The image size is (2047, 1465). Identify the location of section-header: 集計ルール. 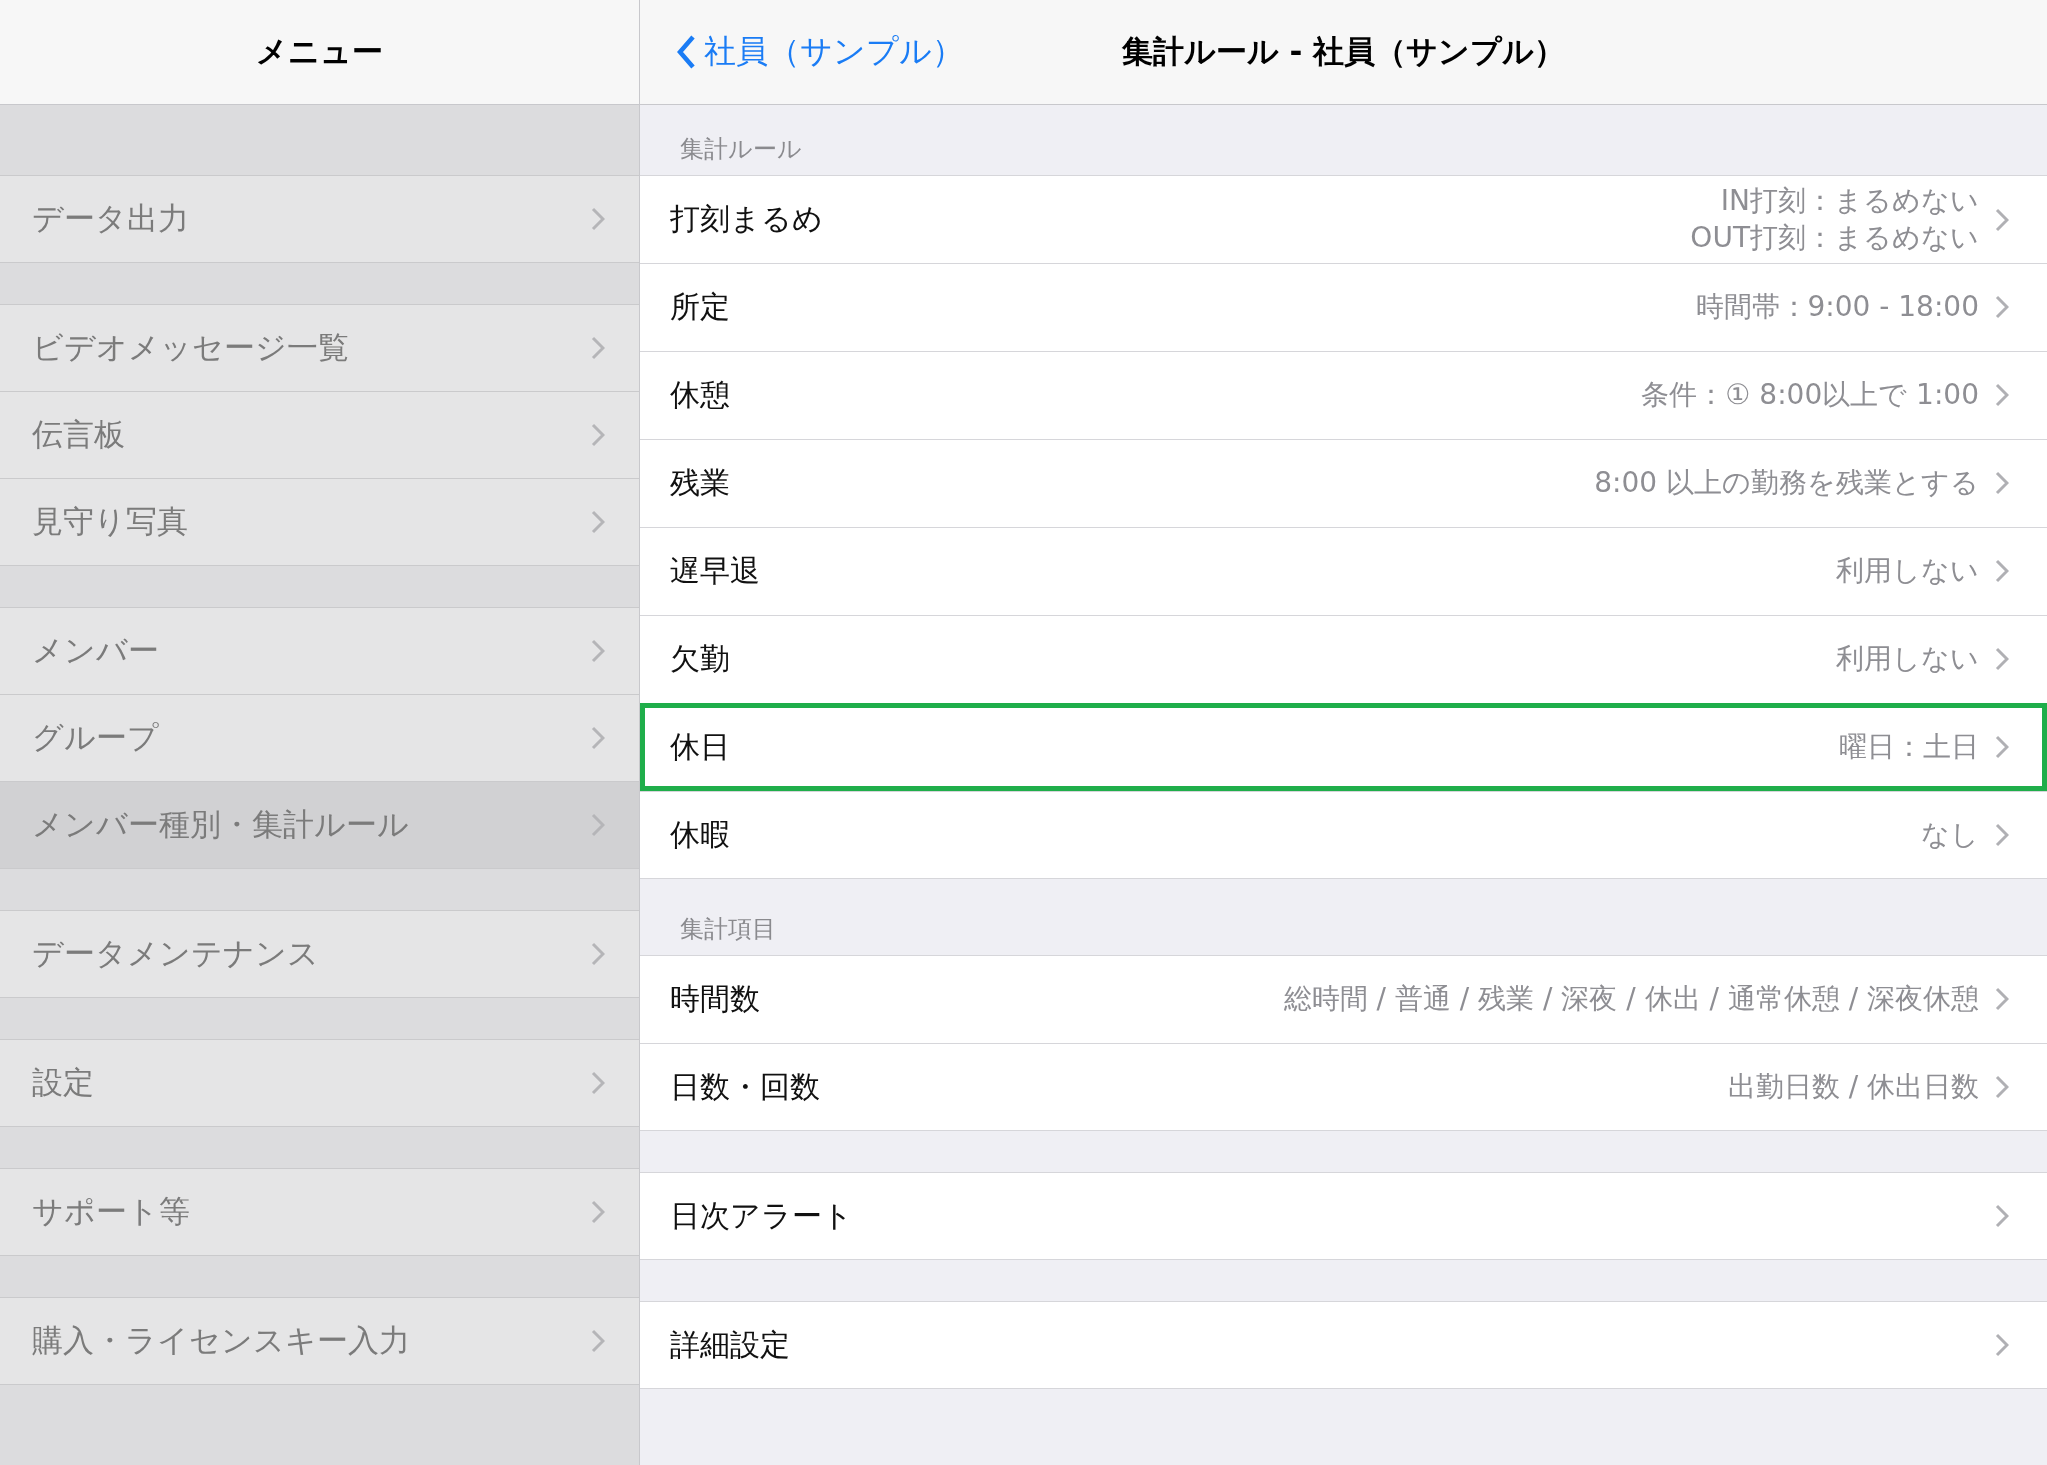
(741, 149).